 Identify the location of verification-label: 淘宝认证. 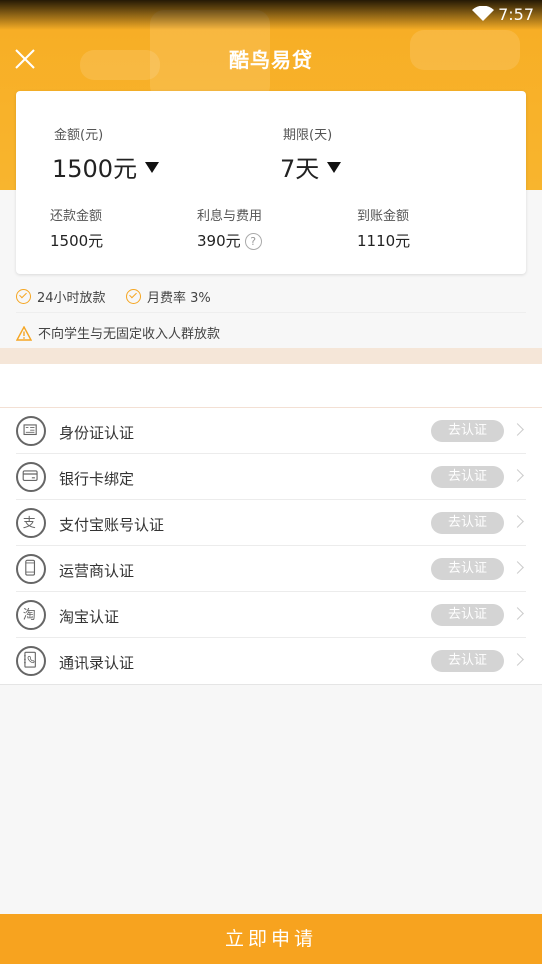
(89, 617).